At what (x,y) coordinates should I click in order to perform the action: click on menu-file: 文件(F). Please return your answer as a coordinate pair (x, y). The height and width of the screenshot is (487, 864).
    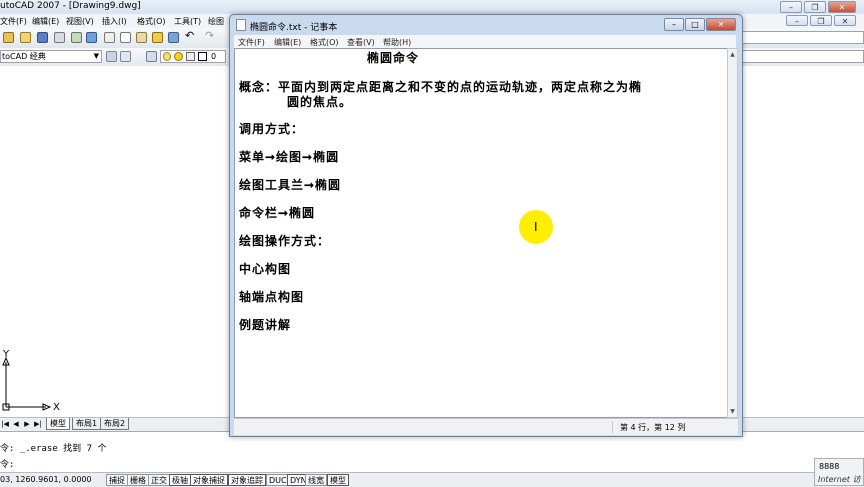
    Looking at the image, I should click on (13, 21).